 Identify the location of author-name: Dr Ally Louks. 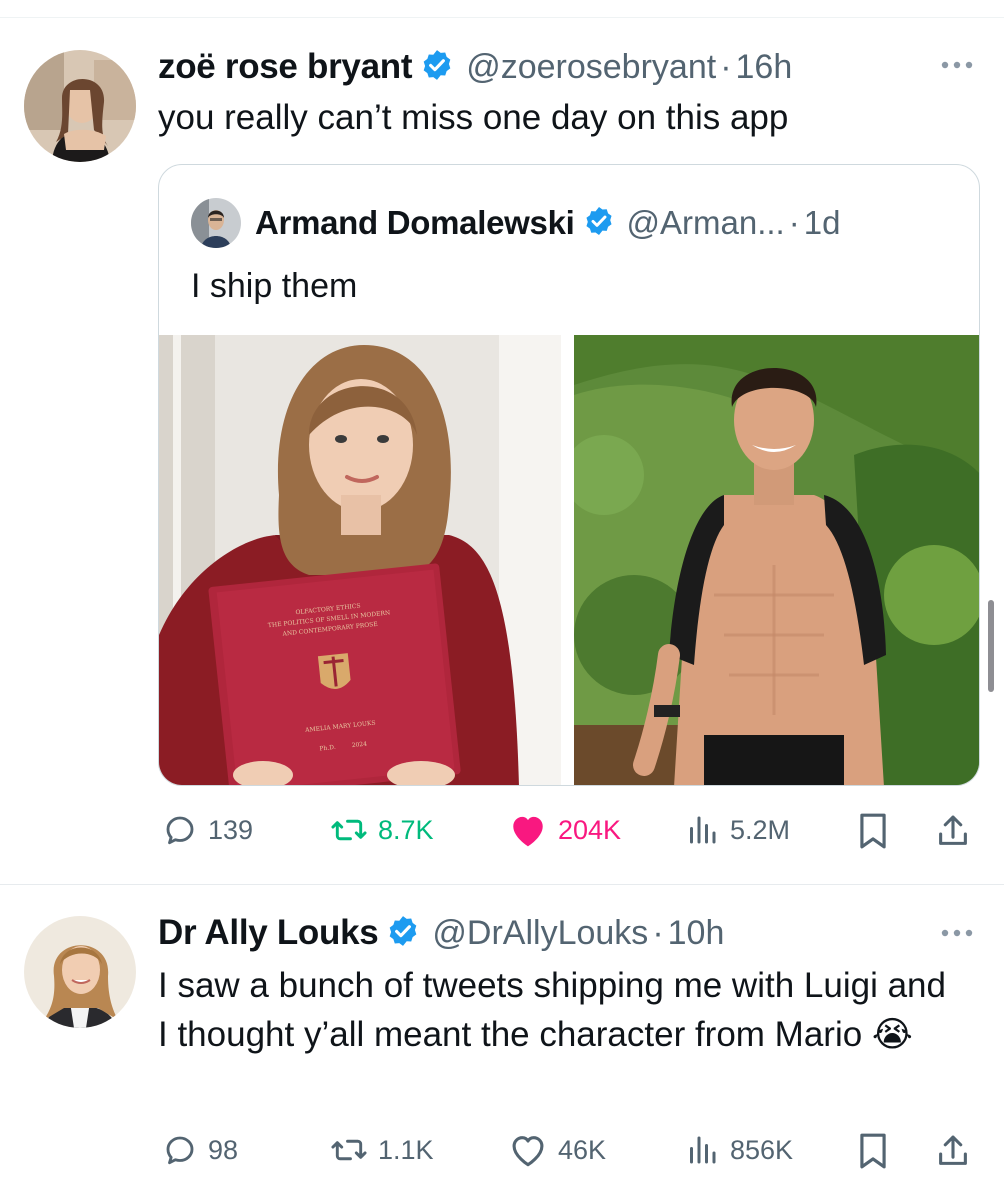
(268, 933).